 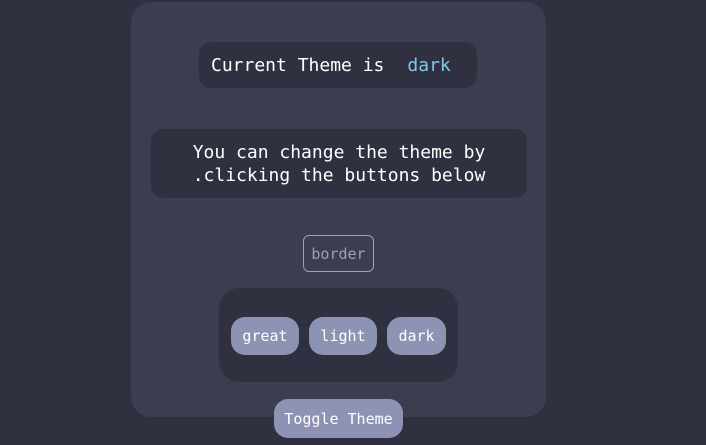 What do you see at coordinates (339, 152) in the screenshot?
I see `instruction-line-1: You can change the theme by` at bounding box center [339, 152].